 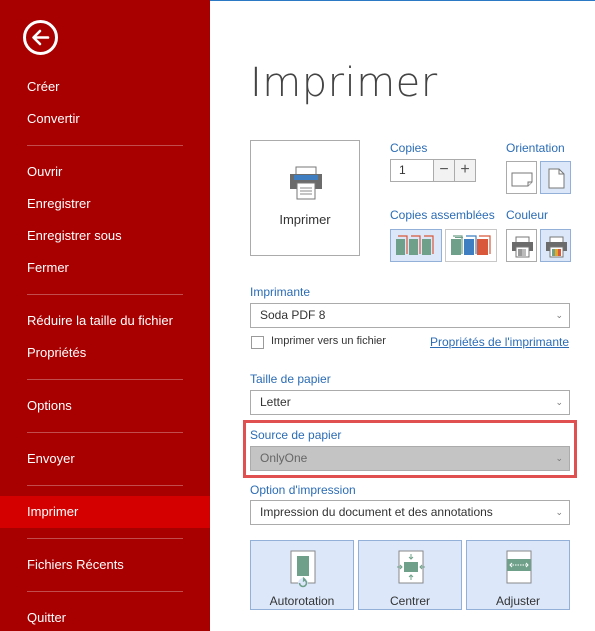 I want to click on autorotation-button: Autorotation, so click(x=302, y=575).